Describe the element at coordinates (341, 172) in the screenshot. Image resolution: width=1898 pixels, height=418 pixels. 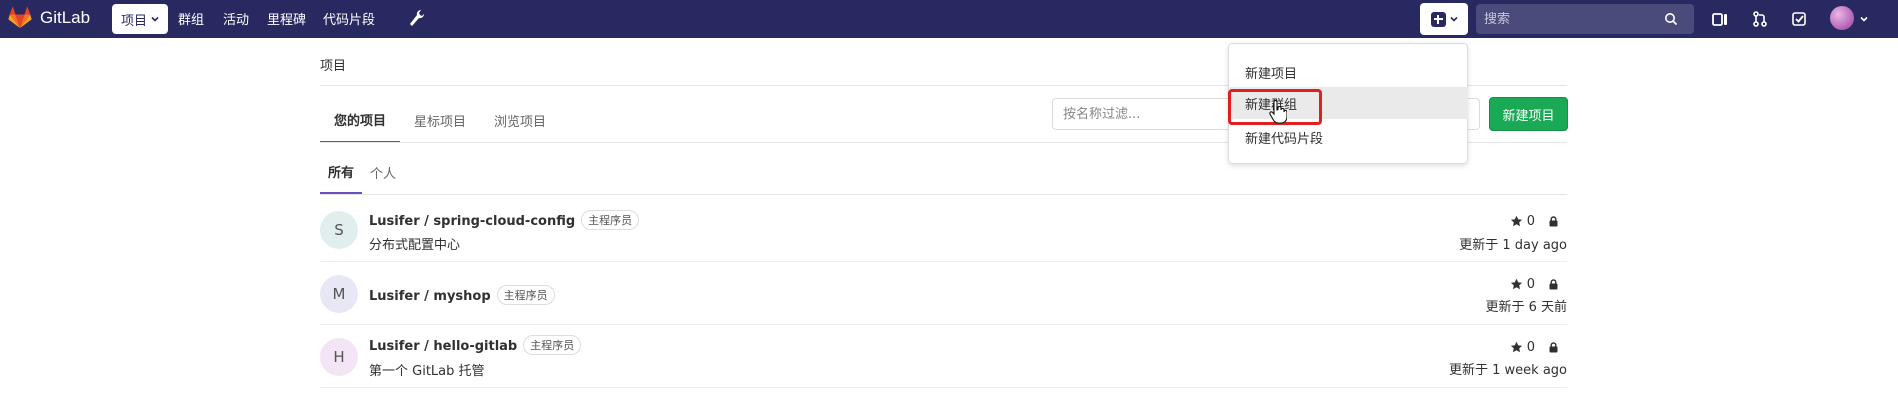
I see `tab-all: 所有` at that location.